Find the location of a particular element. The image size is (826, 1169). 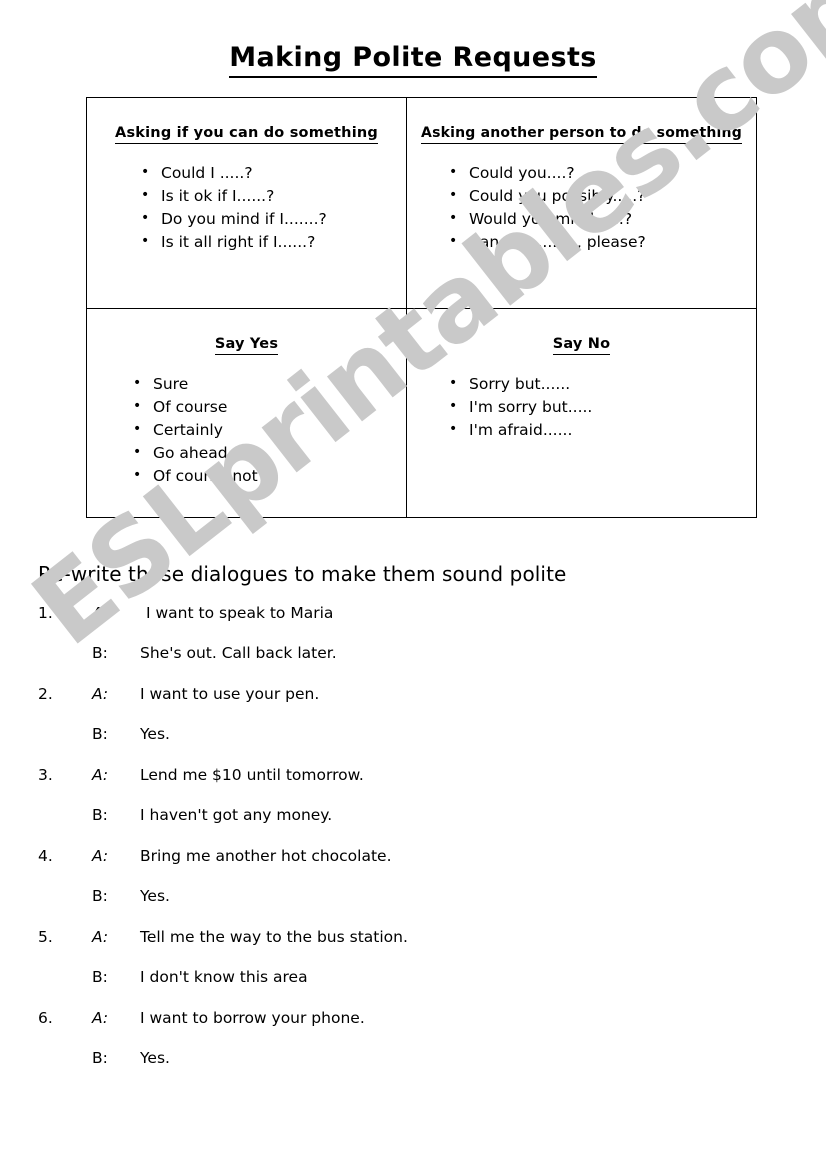

utterance-b: She's out. Call back later. is located at coordinates (238, 653).